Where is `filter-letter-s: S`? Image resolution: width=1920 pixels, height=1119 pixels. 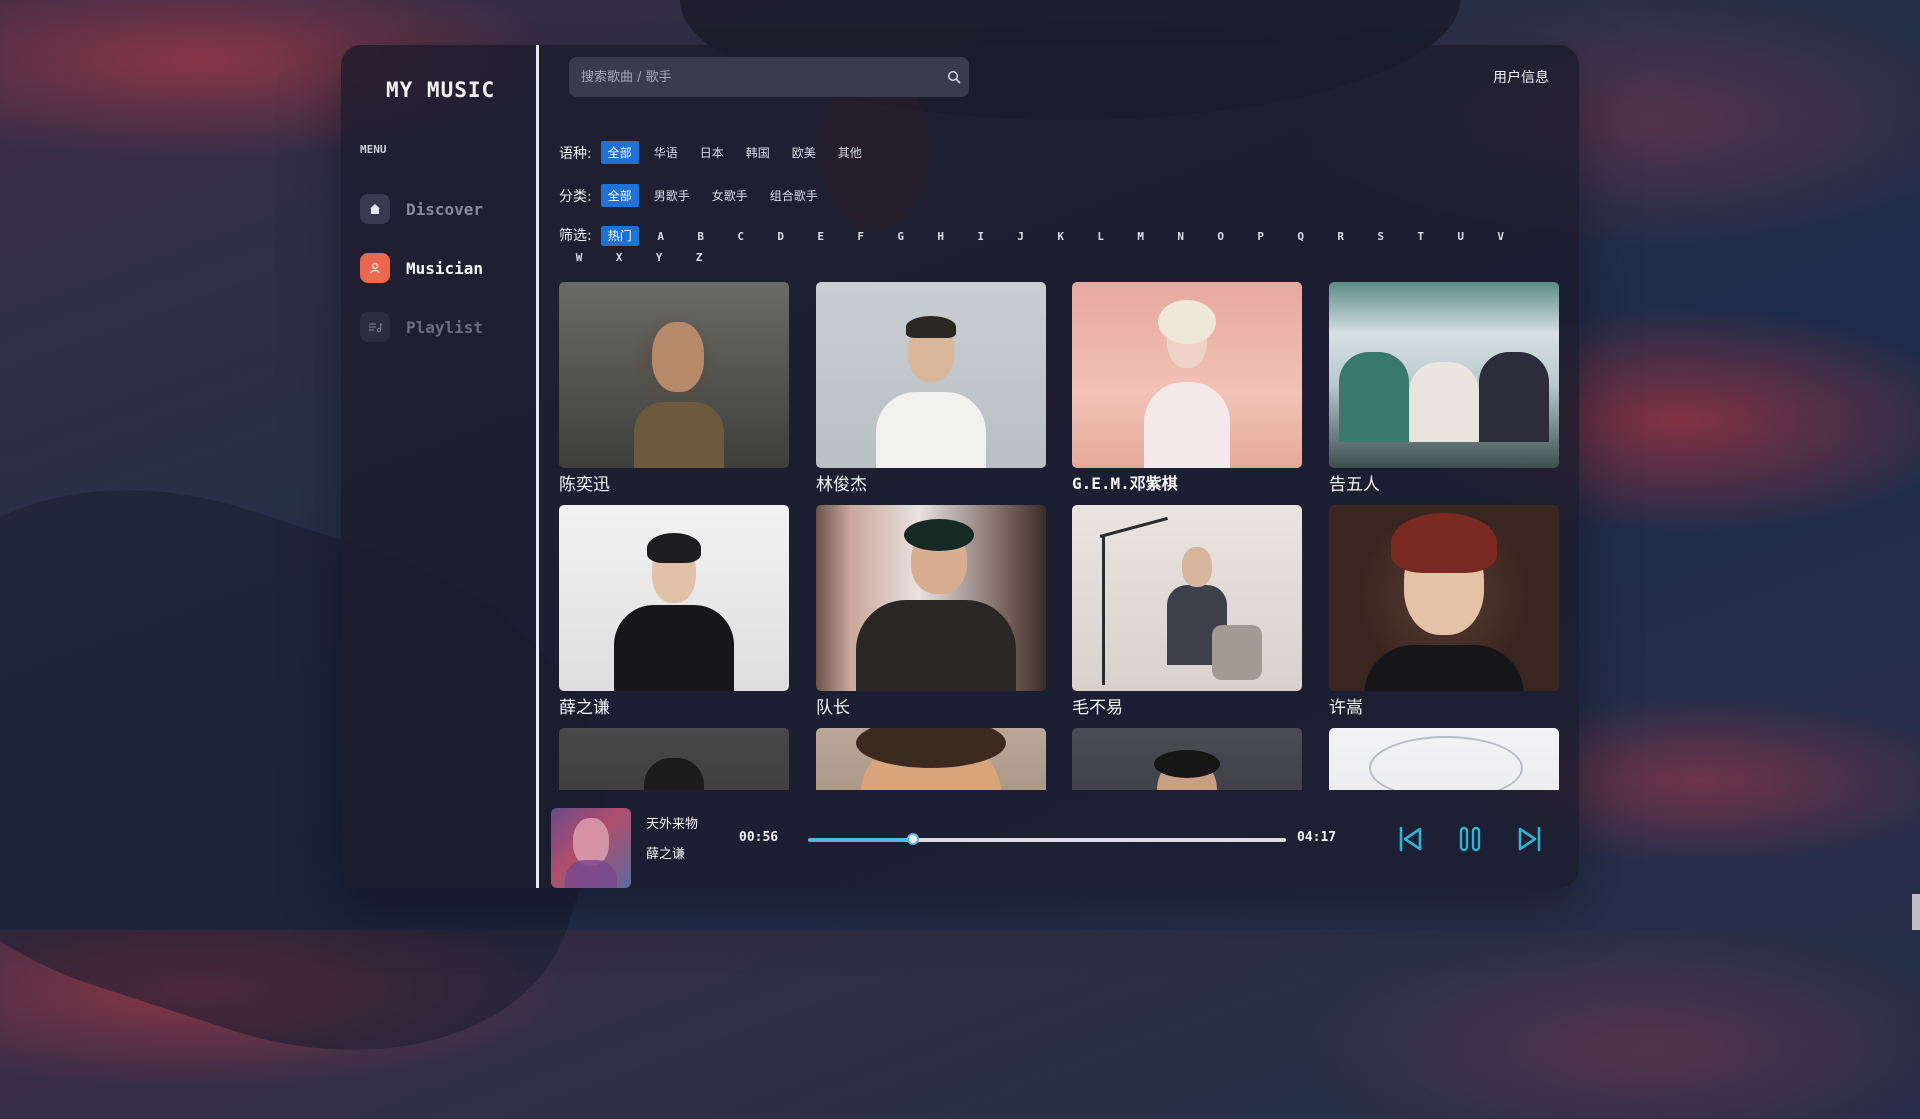 filter-letter-s: S is located at coordinates (1381, 236).